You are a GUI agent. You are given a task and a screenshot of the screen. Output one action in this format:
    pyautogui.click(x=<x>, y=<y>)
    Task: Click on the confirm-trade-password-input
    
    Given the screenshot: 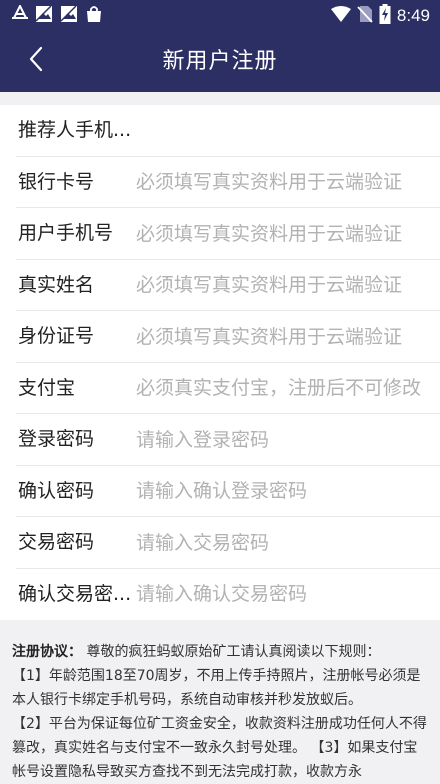 What is the action you would take?
    pyautogui.click(x=287, y=594)
    